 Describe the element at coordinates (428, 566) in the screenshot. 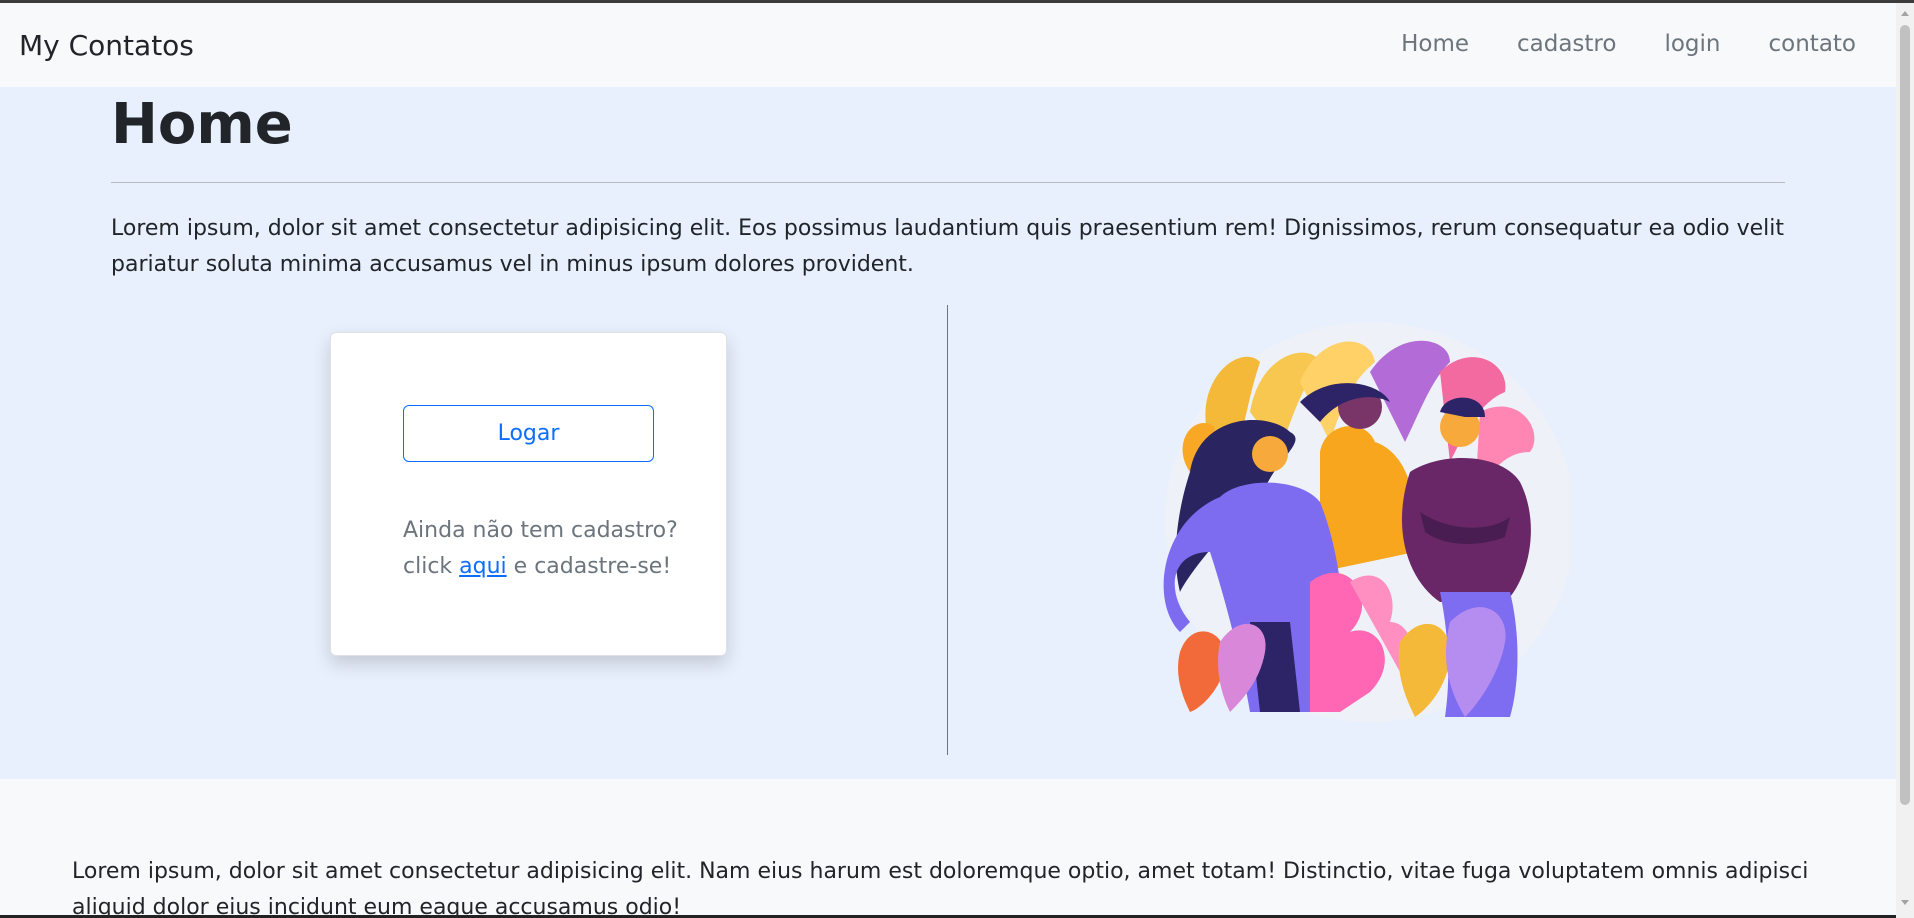

I see `signup-prefix: click` at that location.